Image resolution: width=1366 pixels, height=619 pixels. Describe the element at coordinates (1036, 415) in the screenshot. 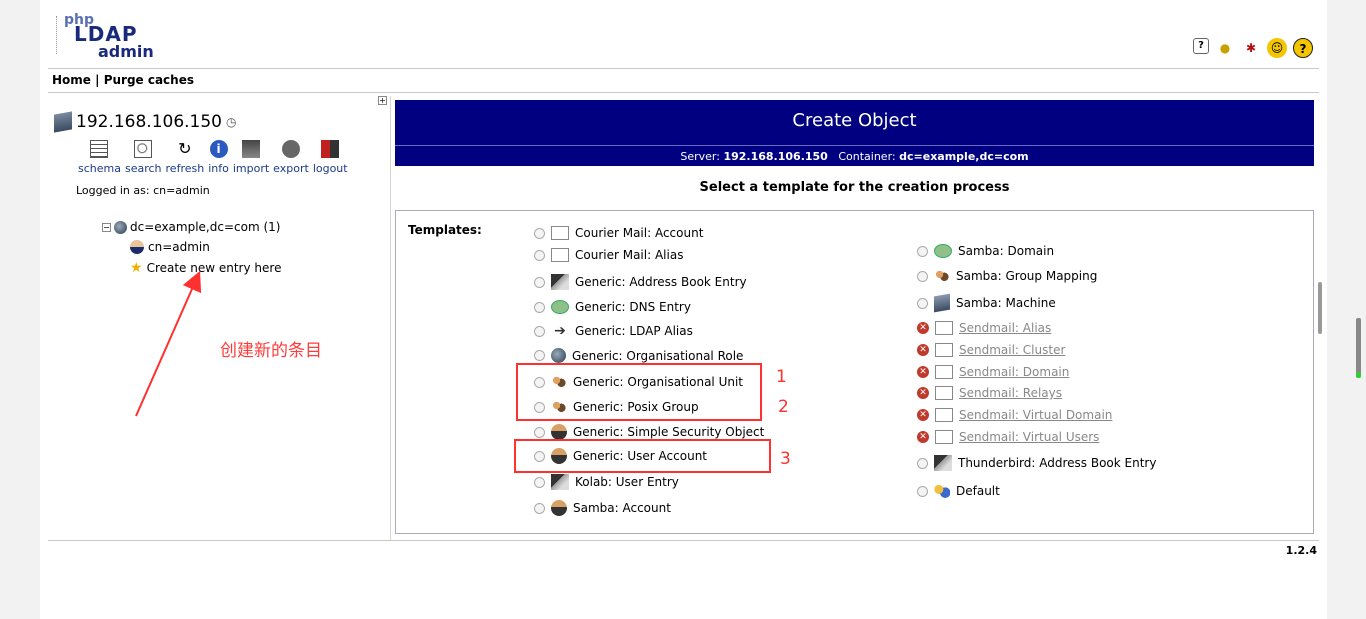

I see `template-label: Sendmail: Virtual Domain` at that location.